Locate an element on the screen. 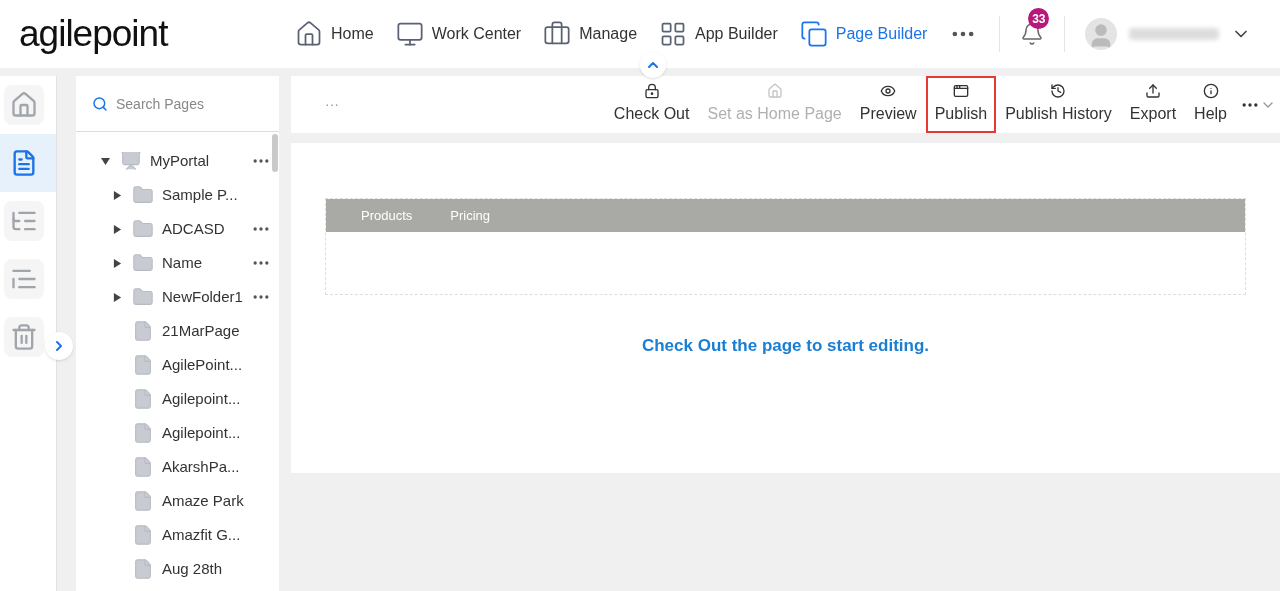 Image resolution: width=1280 pixels, height=591 pixels. expand-button is located at coordinates (59, 346).